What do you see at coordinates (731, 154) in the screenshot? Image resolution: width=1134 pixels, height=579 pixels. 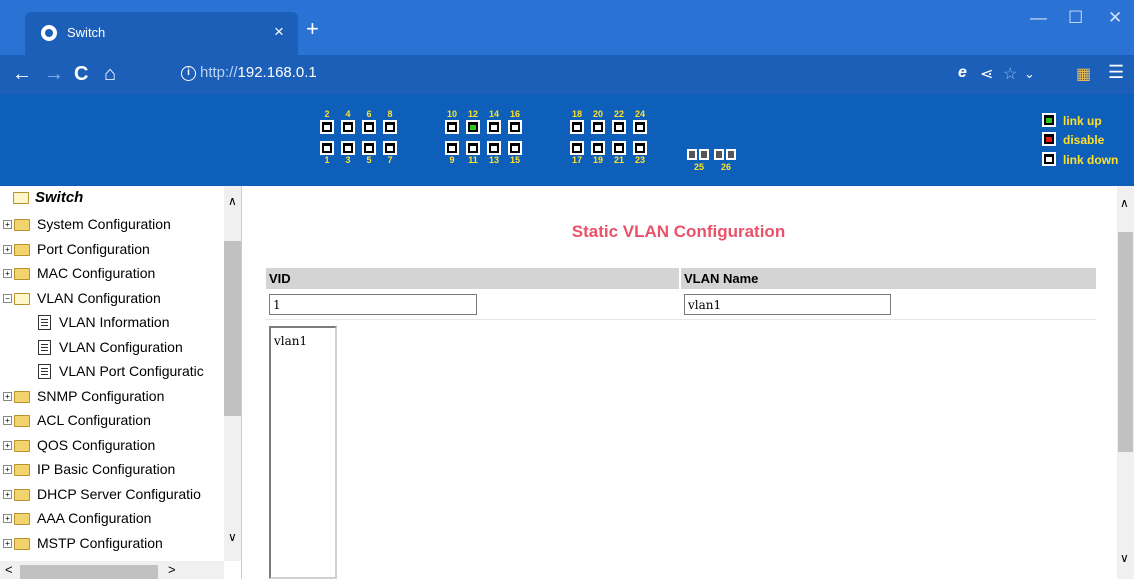 I see `sfp-port-26b` at bounding box center [731, 154].